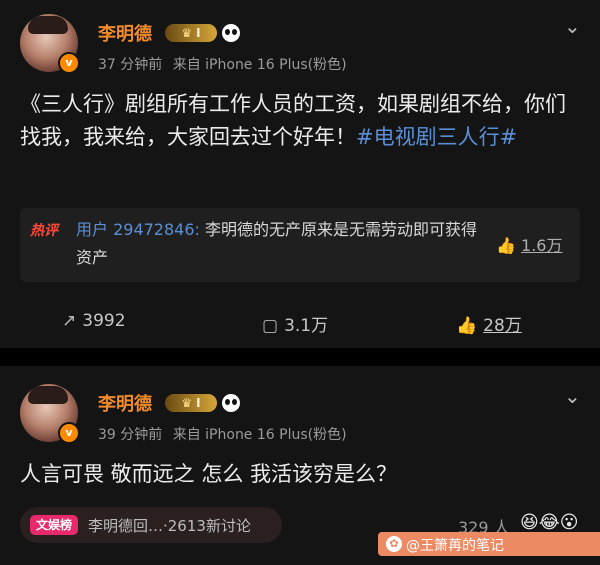 The image size is (600, 565). I want to click on reaction-emojis: 😆😂😮, so click(549, 522).